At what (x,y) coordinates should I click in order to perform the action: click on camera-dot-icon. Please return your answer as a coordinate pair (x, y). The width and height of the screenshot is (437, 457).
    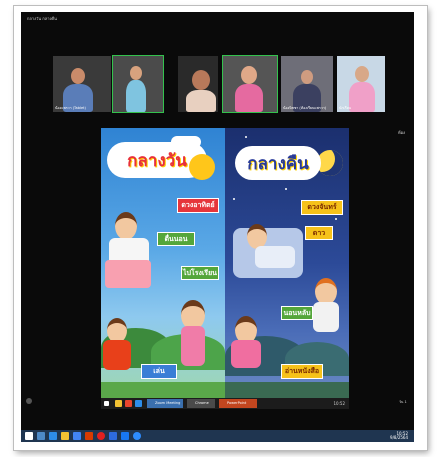
    Looking at the image, I should click on (29, 401).